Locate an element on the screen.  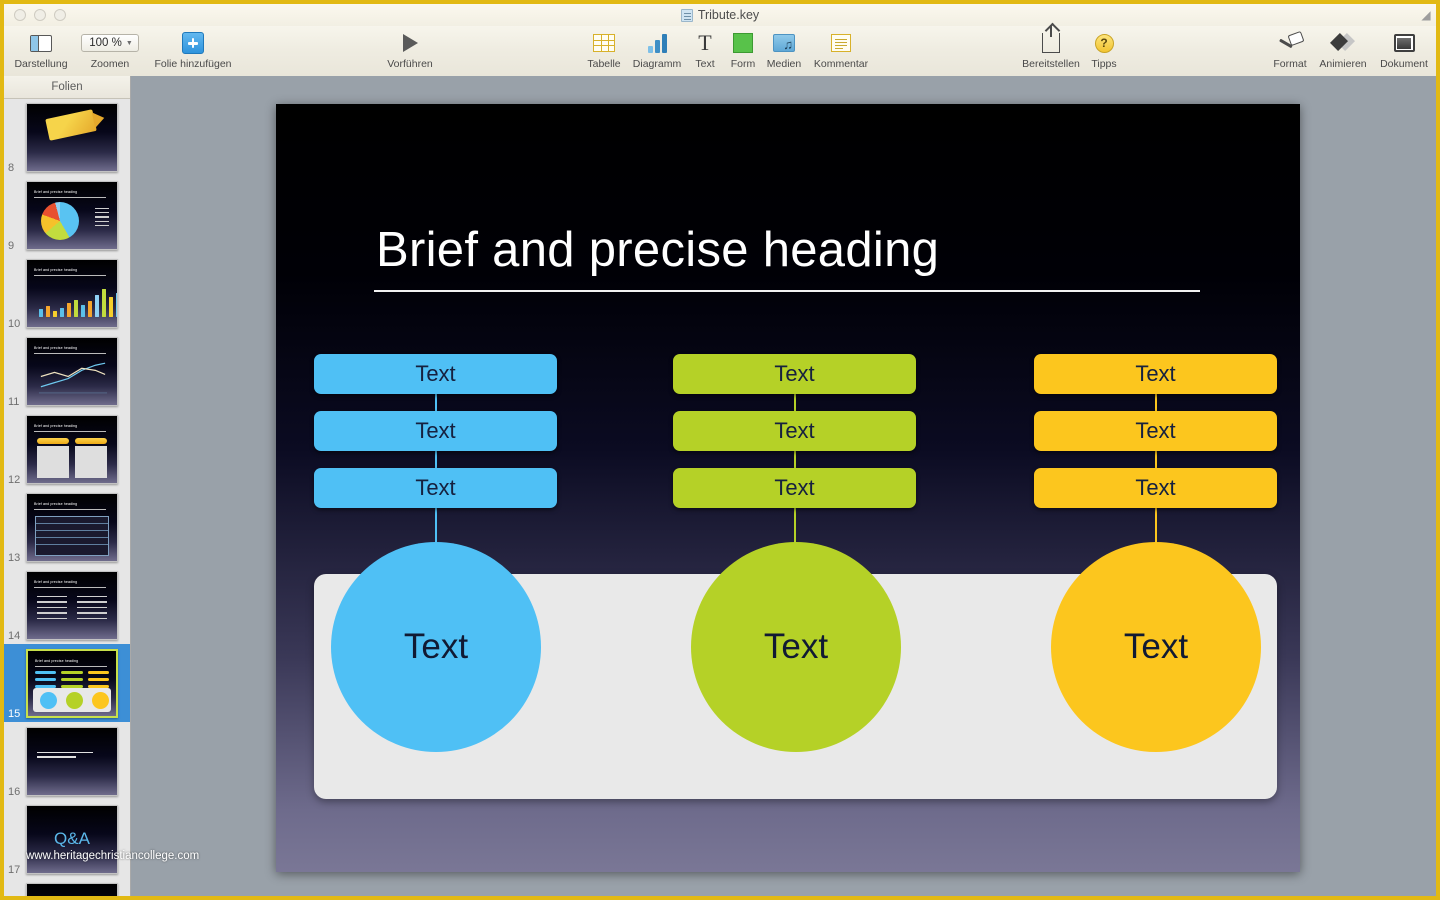
slide-thumbnail: Q&A is located at coordinates (72, 839).